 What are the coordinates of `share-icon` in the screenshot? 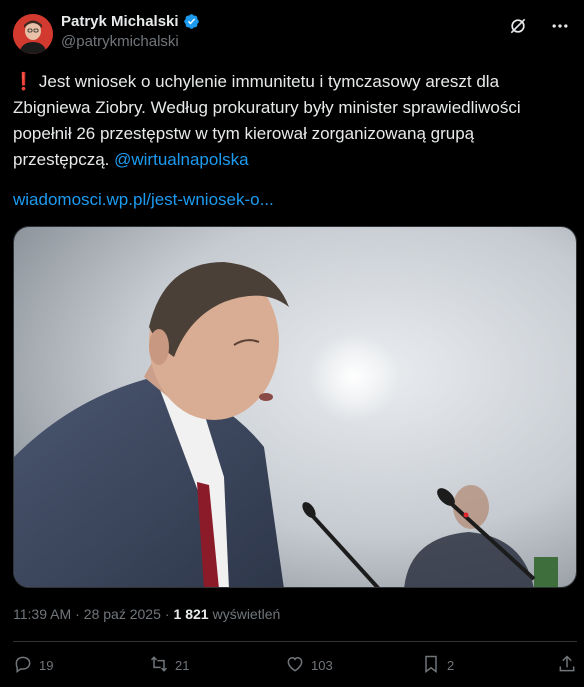 It's located at (567, 665).